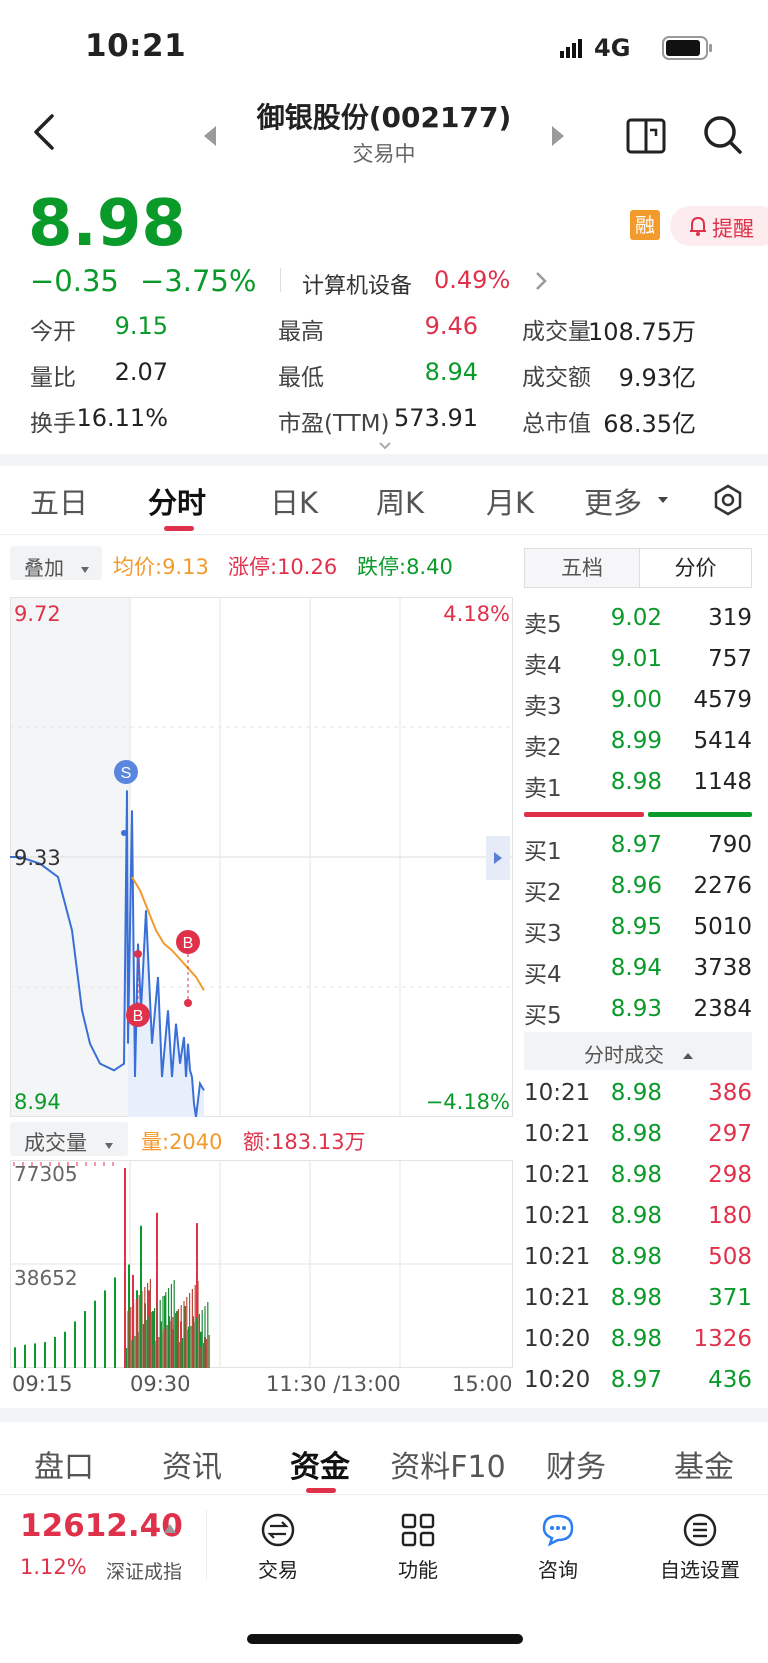 This screenshot has width=768, height=1663. I want to click on sell-level-volume: 1148, so click(722, 782).